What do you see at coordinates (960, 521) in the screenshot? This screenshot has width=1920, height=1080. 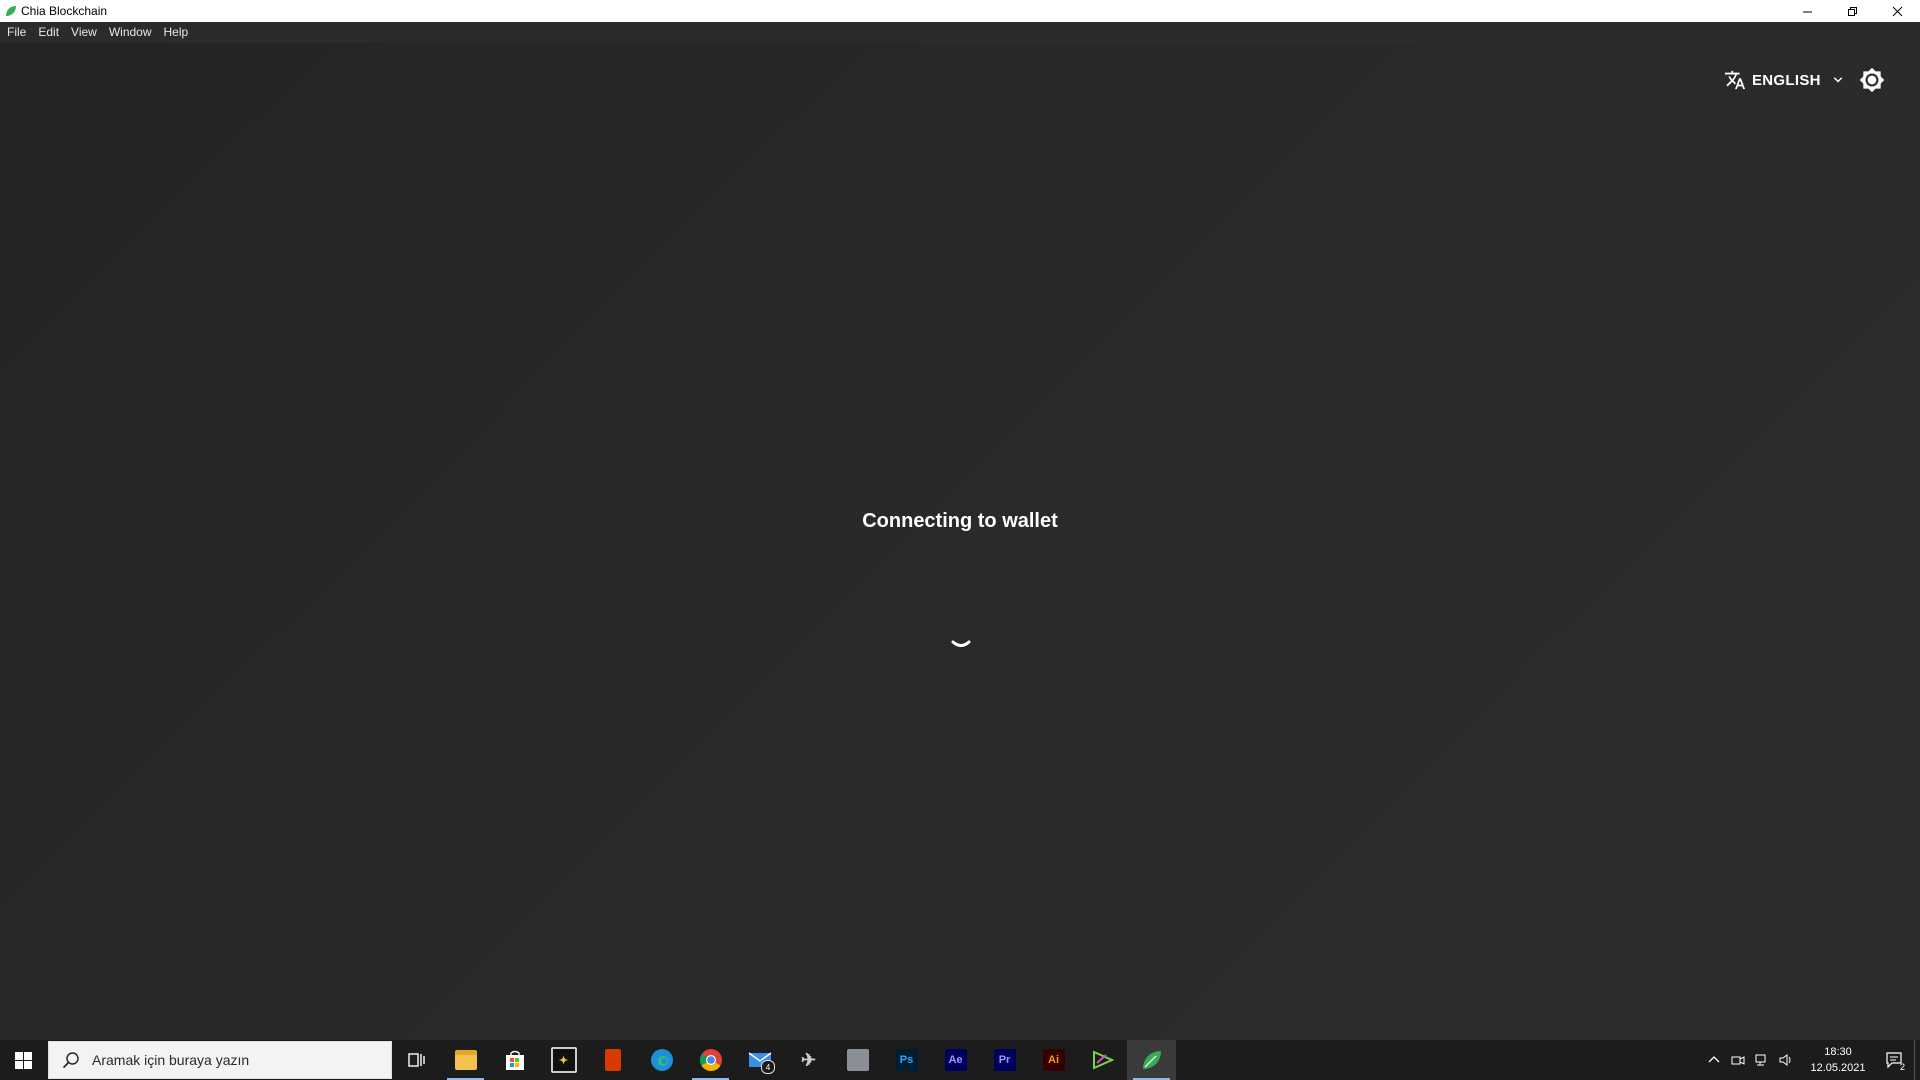 I see `status-title: Connecting to wallet` at bounding box center [960, 521].